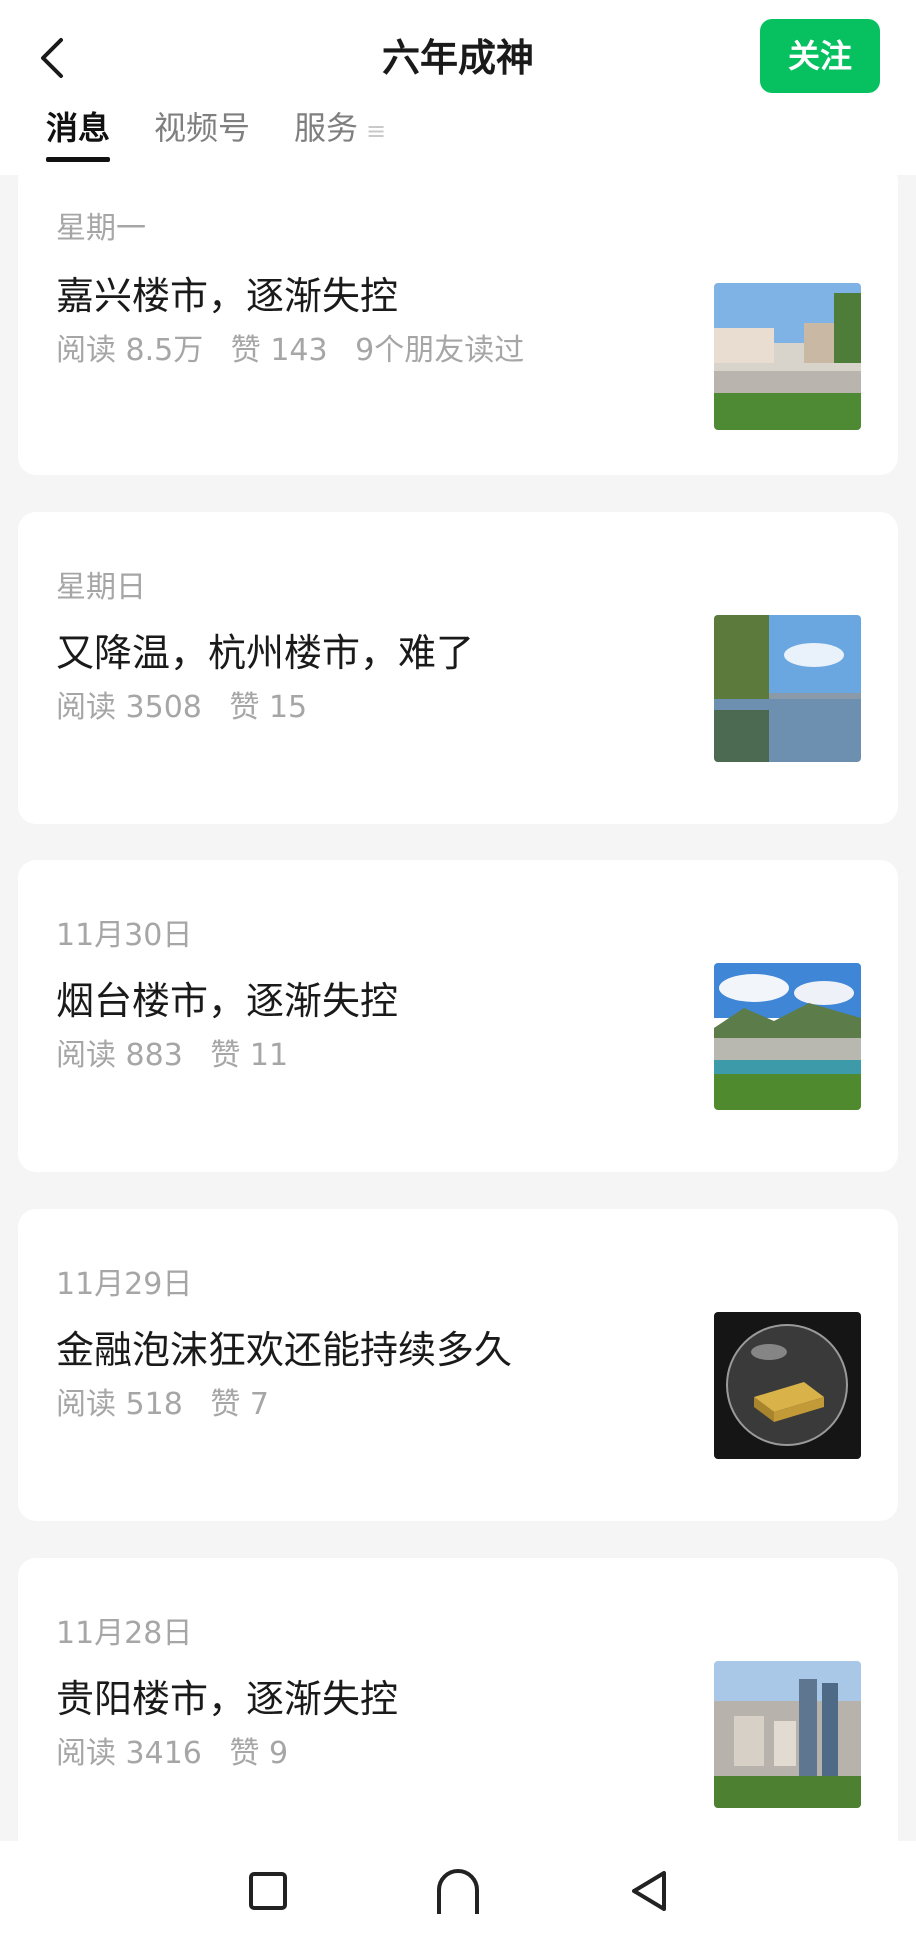 The width and height of the screenshot is (916, 1941). What do you see at coordinates (440, 350) in the screenshot?
I see `friends-read: 9个朋友读过` at bounding box center [440, 350].